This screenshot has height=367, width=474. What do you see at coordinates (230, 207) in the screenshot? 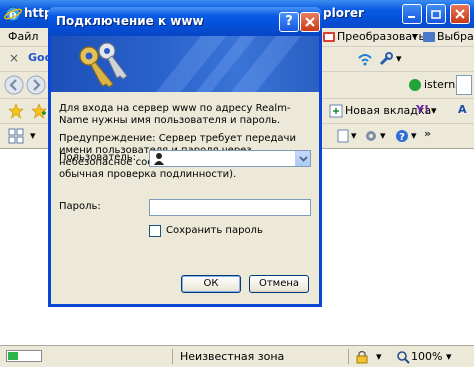
I see `password-field` at bounding box center [230, 207].